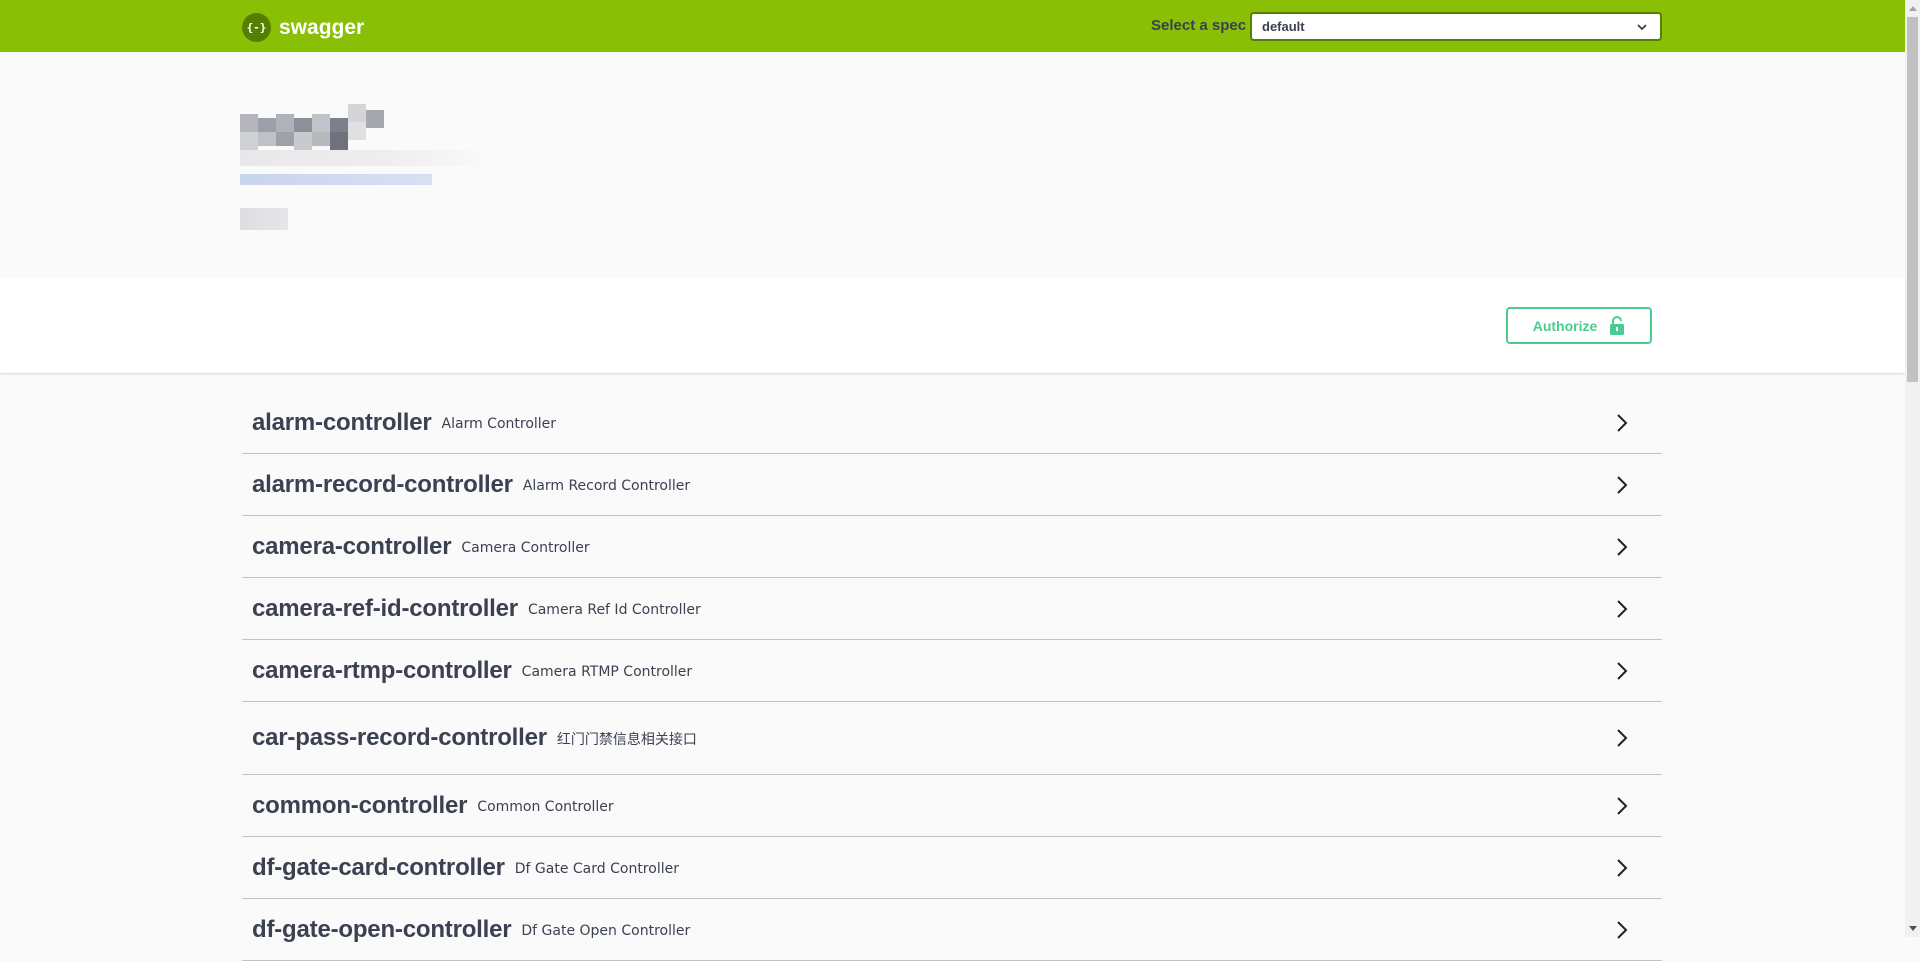 The width and height of the screenshot is (1920, 961). Describe the element at coordinates (1912, 468) in the screenshot. I see `vertical-scrollbar` at that location.